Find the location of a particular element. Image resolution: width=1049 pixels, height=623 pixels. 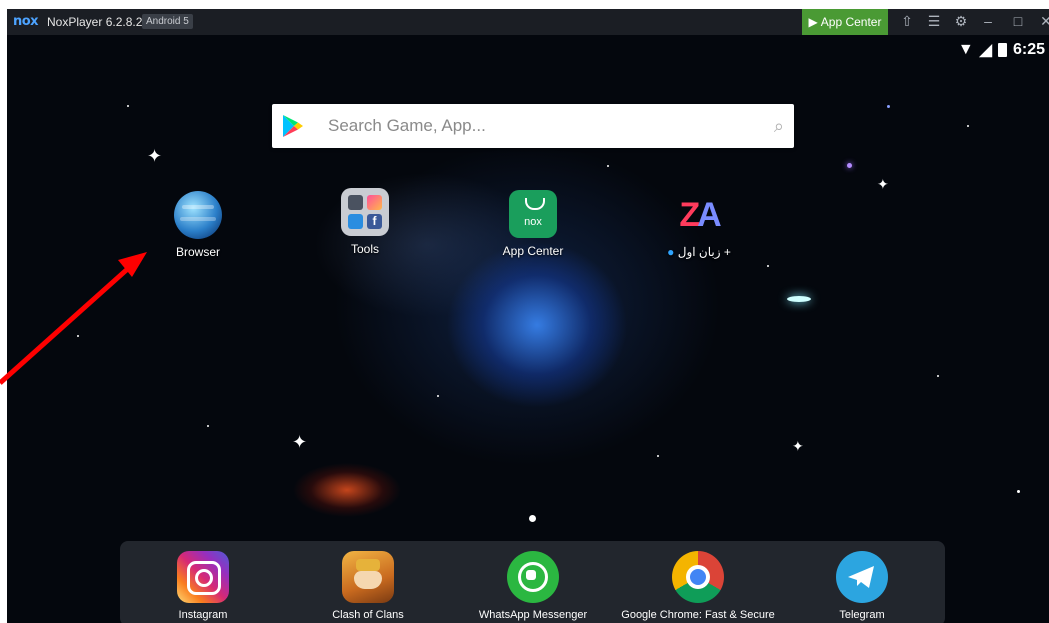

minimize-icon: – is located at coordinates (988, 21).